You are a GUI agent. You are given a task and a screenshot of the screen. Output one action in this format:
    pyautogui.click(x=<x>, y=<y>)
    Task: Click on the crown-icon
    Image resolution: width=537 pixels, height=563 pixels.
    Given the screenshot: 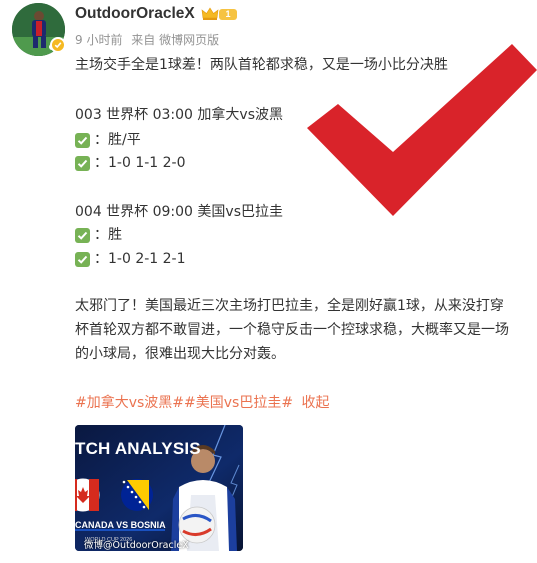 What is the action you would take?
    pyautogui.click(x=210, y=13)
    